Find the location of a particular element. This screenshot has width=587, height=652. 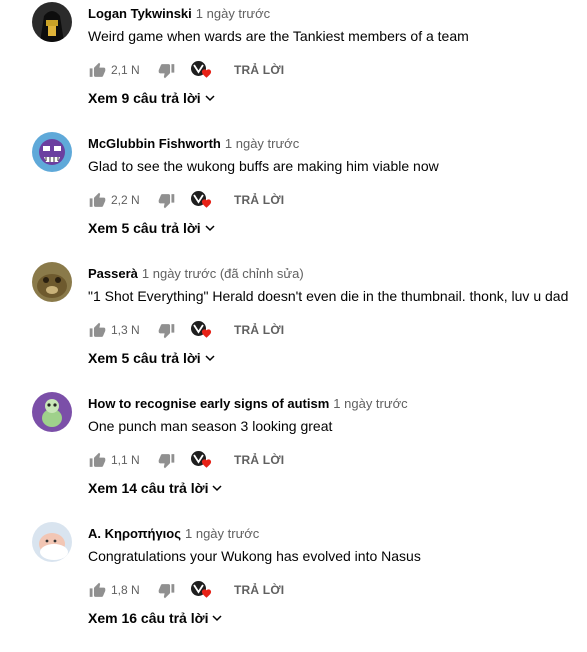

like-count: 2,1 N is located at coordinates (125, 70).